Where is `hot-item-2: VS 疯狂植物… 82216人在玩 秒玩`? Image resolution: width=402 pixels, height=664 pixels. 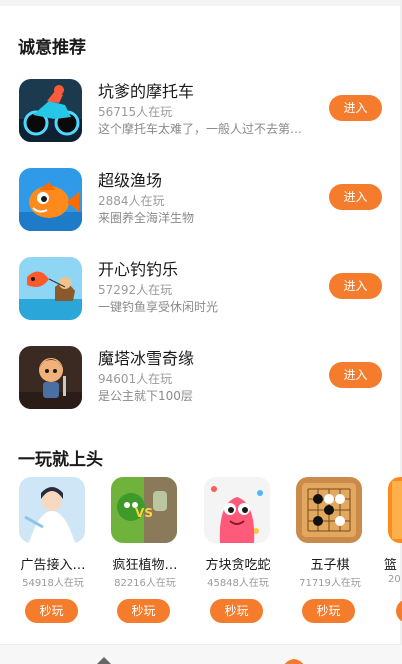 hot-item-2: VS 疯狂植物… 82216人在玩 秒玩 is located at coordinates (145, 552).